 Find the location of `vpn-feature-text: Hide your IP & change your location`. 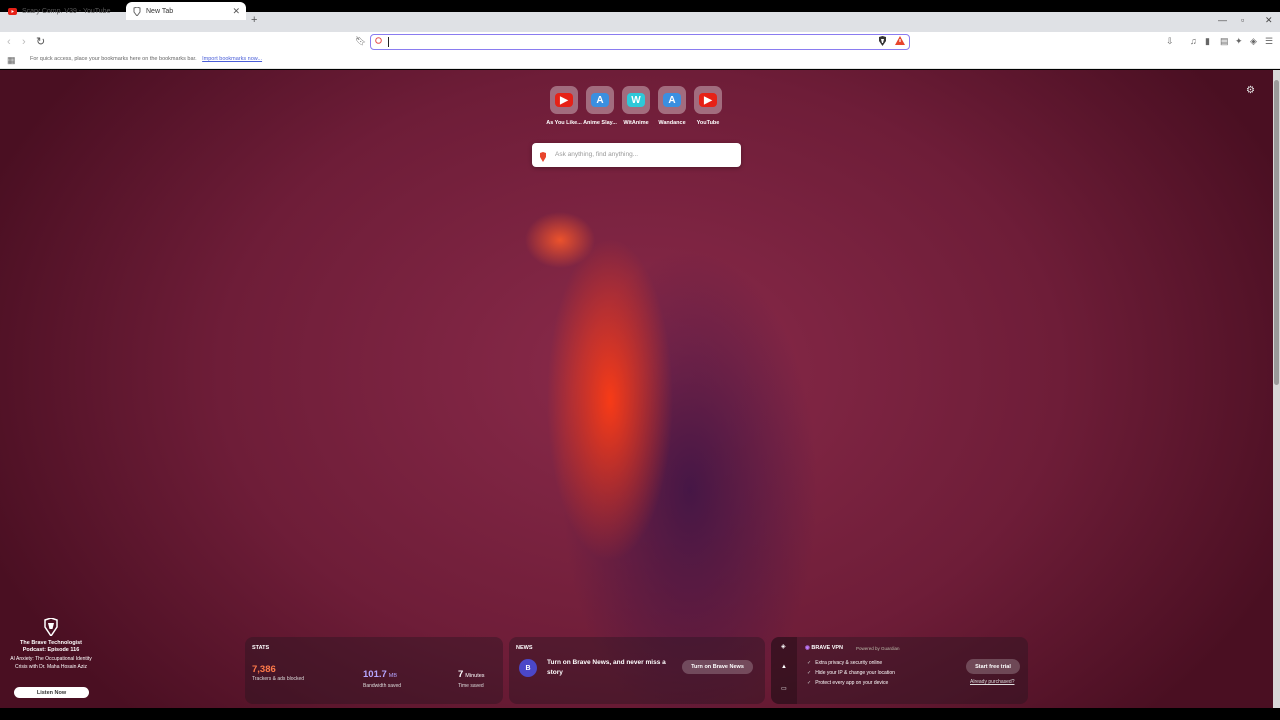

vpn-feature-text: Hide your IP & change your location is located at coordinates (855, 673).